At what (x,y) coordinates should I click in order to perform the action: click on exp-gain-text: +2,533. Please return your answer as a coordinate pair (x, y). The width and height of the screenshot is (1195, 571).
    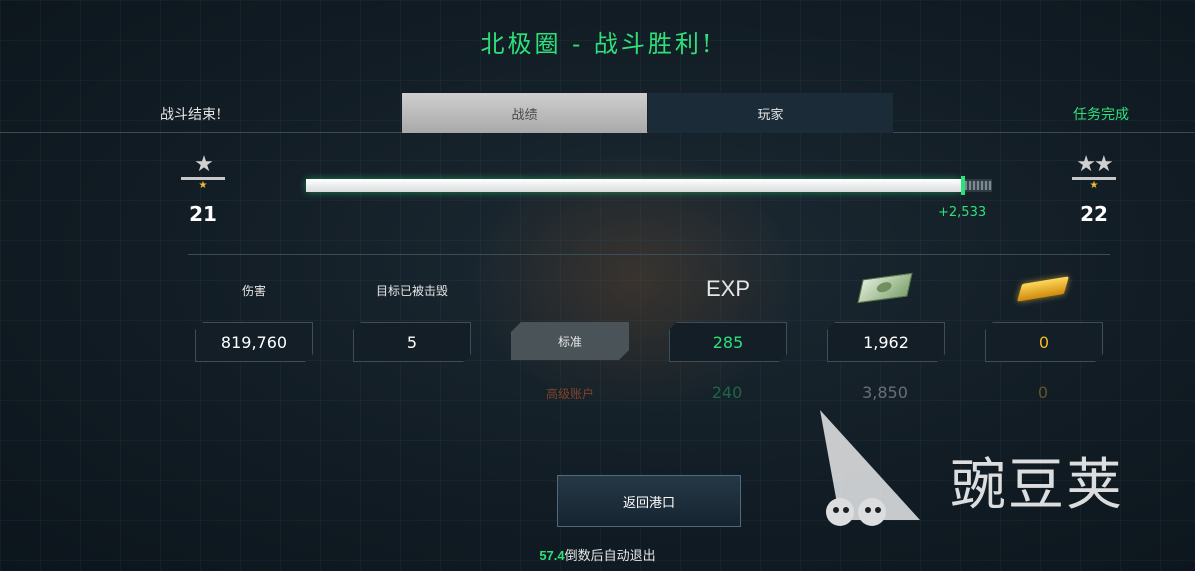
    Looking at the image, I should click on (962, 212).